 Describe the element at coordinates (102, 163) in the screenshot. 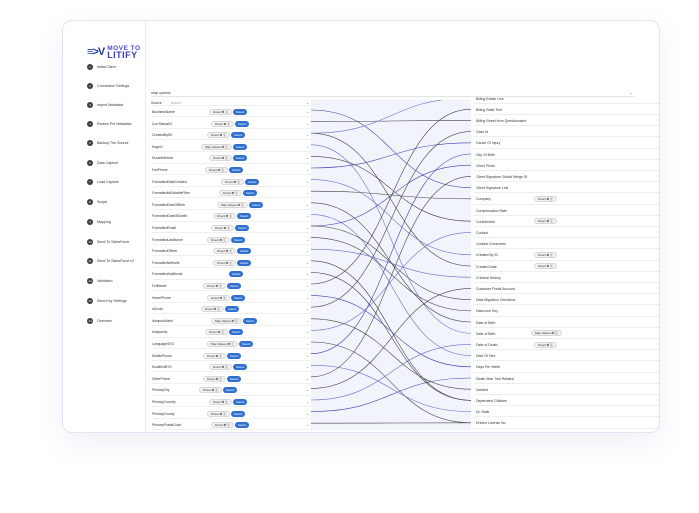

I see `step-item: 6 Data Capture` at that location.